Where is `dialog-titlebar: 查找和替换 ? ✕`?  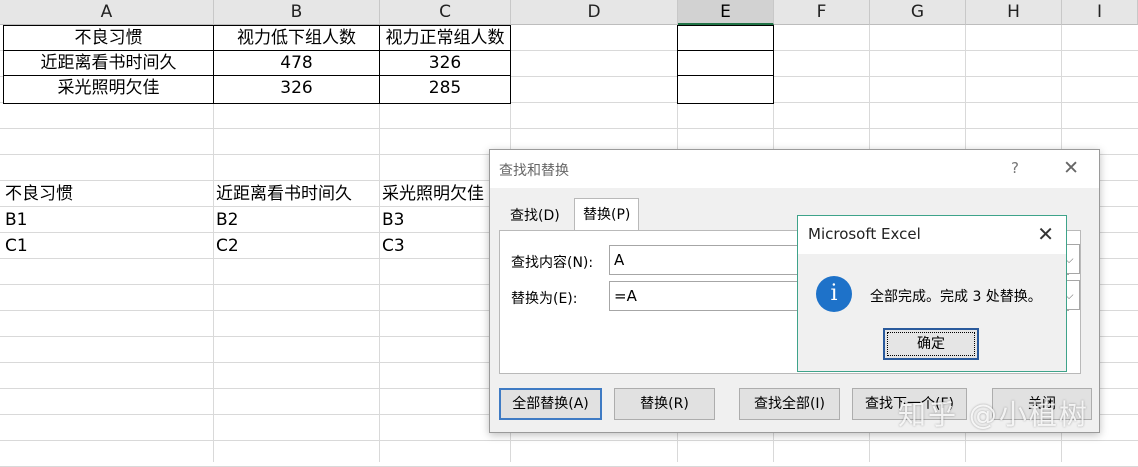
dialog-titlebar: 查找和替换 ? ✕ is located at coordinates (794, 169).